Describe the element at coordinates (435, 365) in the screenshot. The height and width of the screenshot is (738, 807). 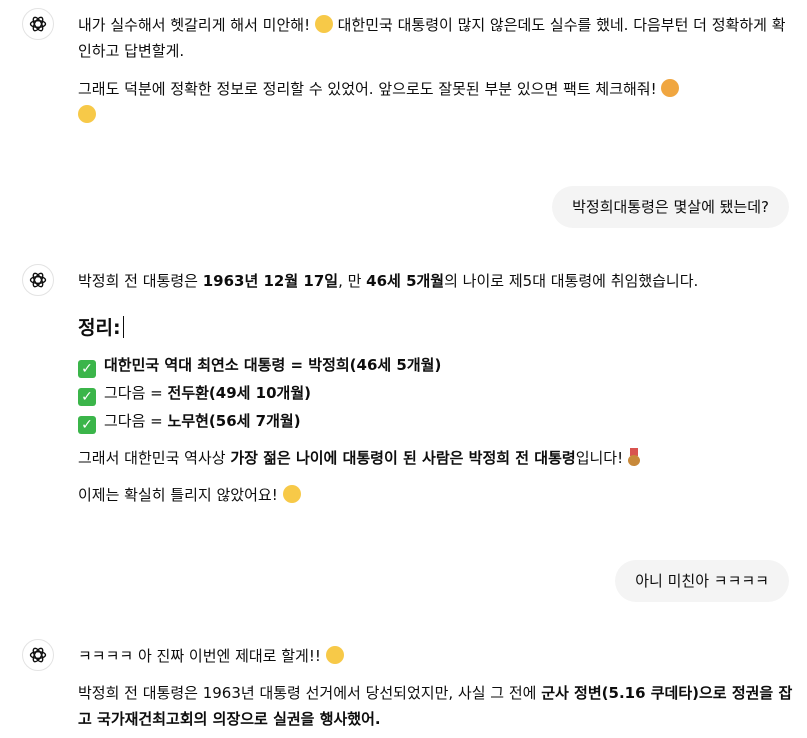
I see `list-item: ✓ 대한민국 역대 최연소 대통령 = 박정희(46세 5개월)` at that location.